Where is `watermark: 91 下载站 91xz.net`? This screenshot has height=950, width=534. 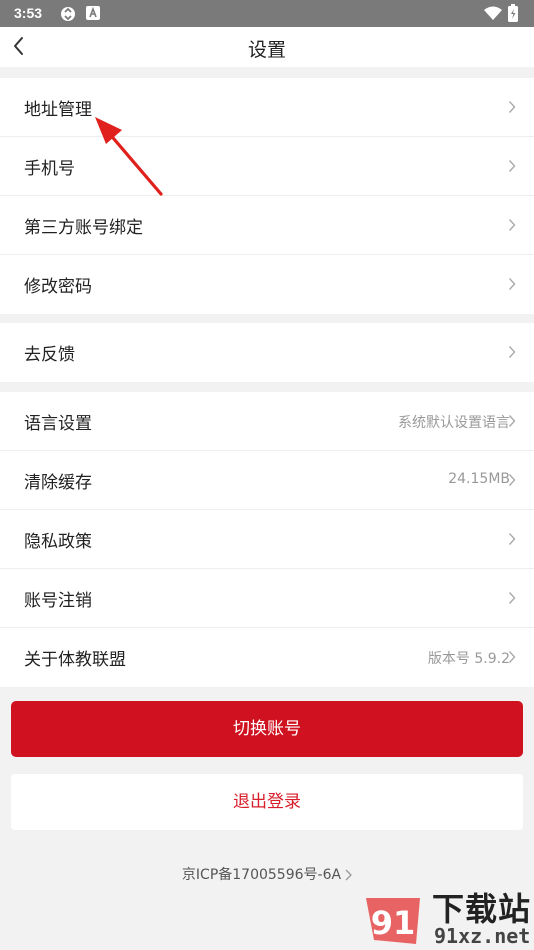 watermark: 91 下载站 91xz.net is located at coordinates (447, 916).